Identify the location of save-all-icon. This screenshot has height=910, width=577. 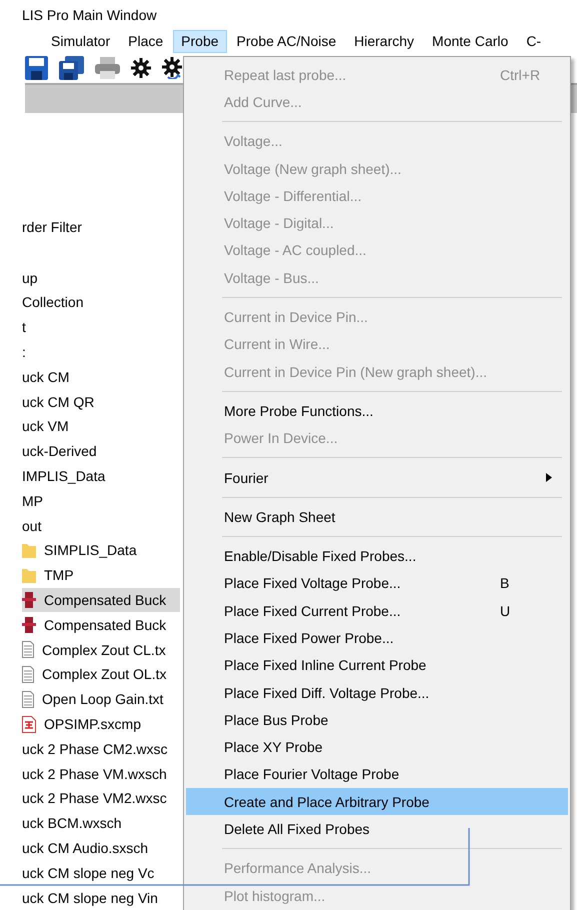
(71, 68).